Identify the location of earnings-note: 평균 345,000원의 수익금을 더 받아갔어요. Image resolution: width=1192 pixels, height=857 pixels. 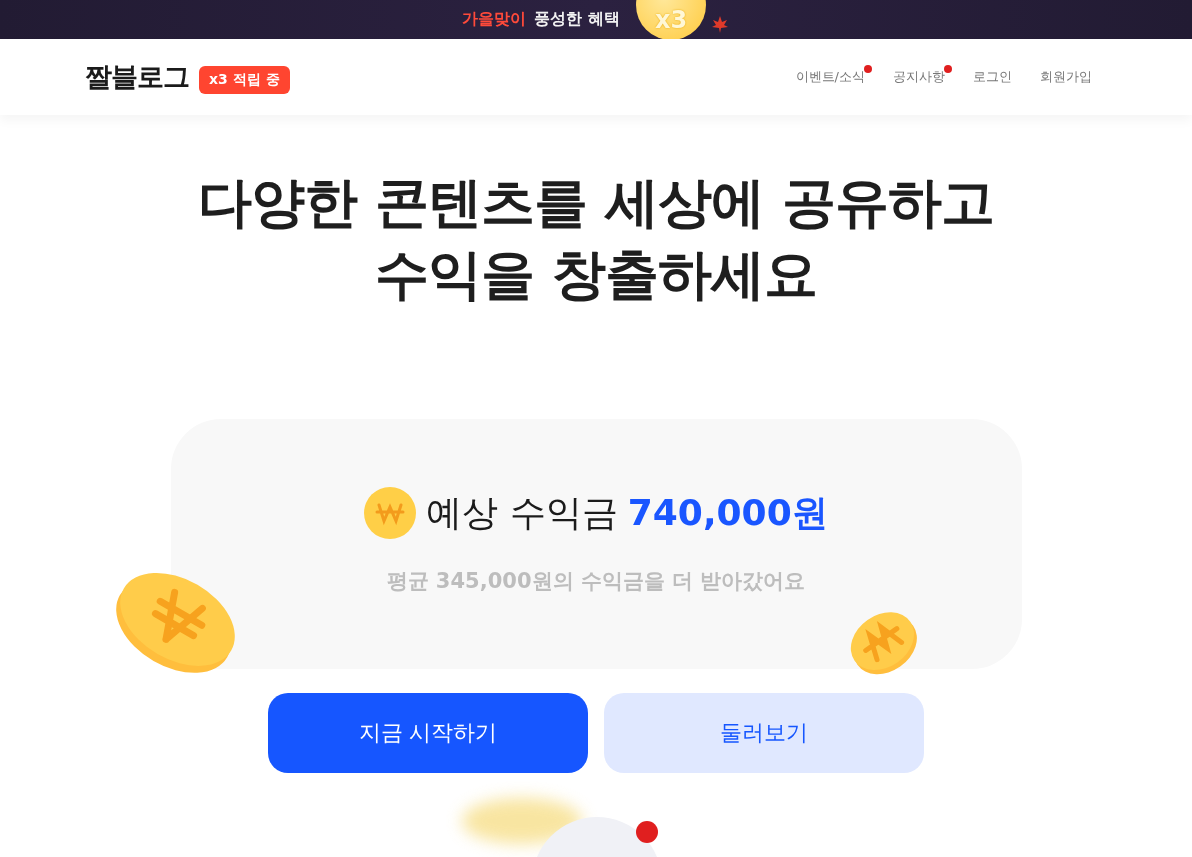
(596, 581).